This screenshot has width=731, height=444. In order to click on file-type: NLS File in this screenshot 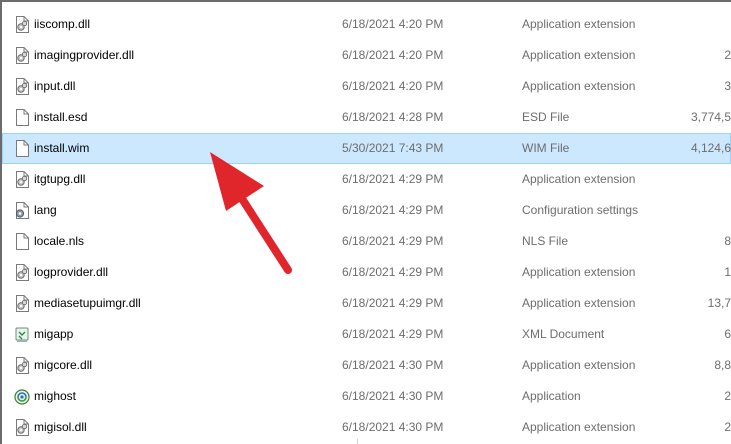, I will do `click(545, 241)`.